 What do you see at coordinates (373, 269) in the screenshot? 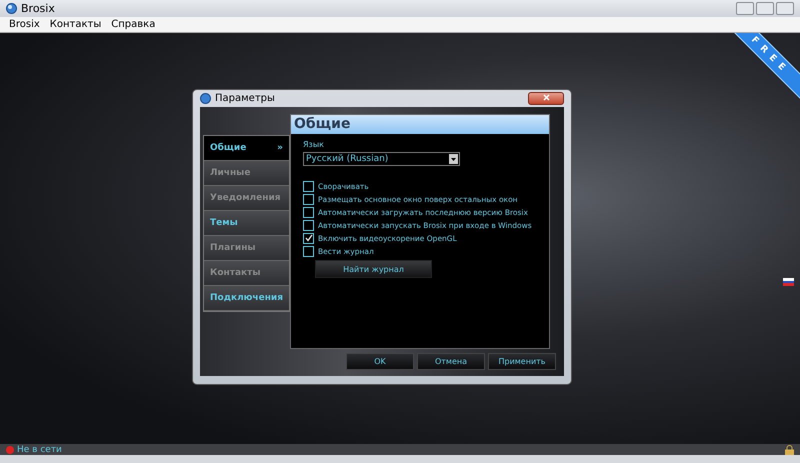
I see `find-log-button: Найти журнал` at bounding box center [373, 269].